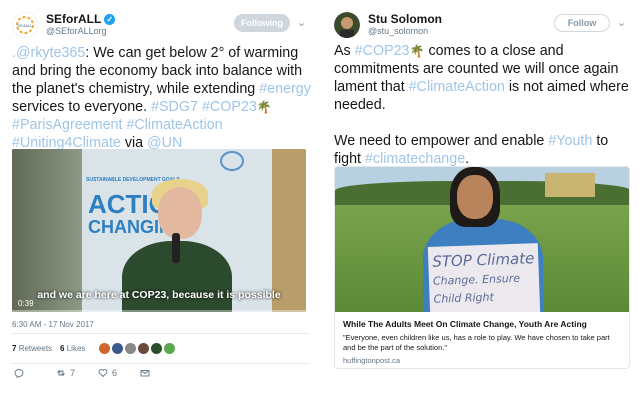 This screenshot has width=642, height=400. What do you see at coordinates (161, 373) in the screenshot?
I see `direct-message-button` at bounding box center [161, 373].